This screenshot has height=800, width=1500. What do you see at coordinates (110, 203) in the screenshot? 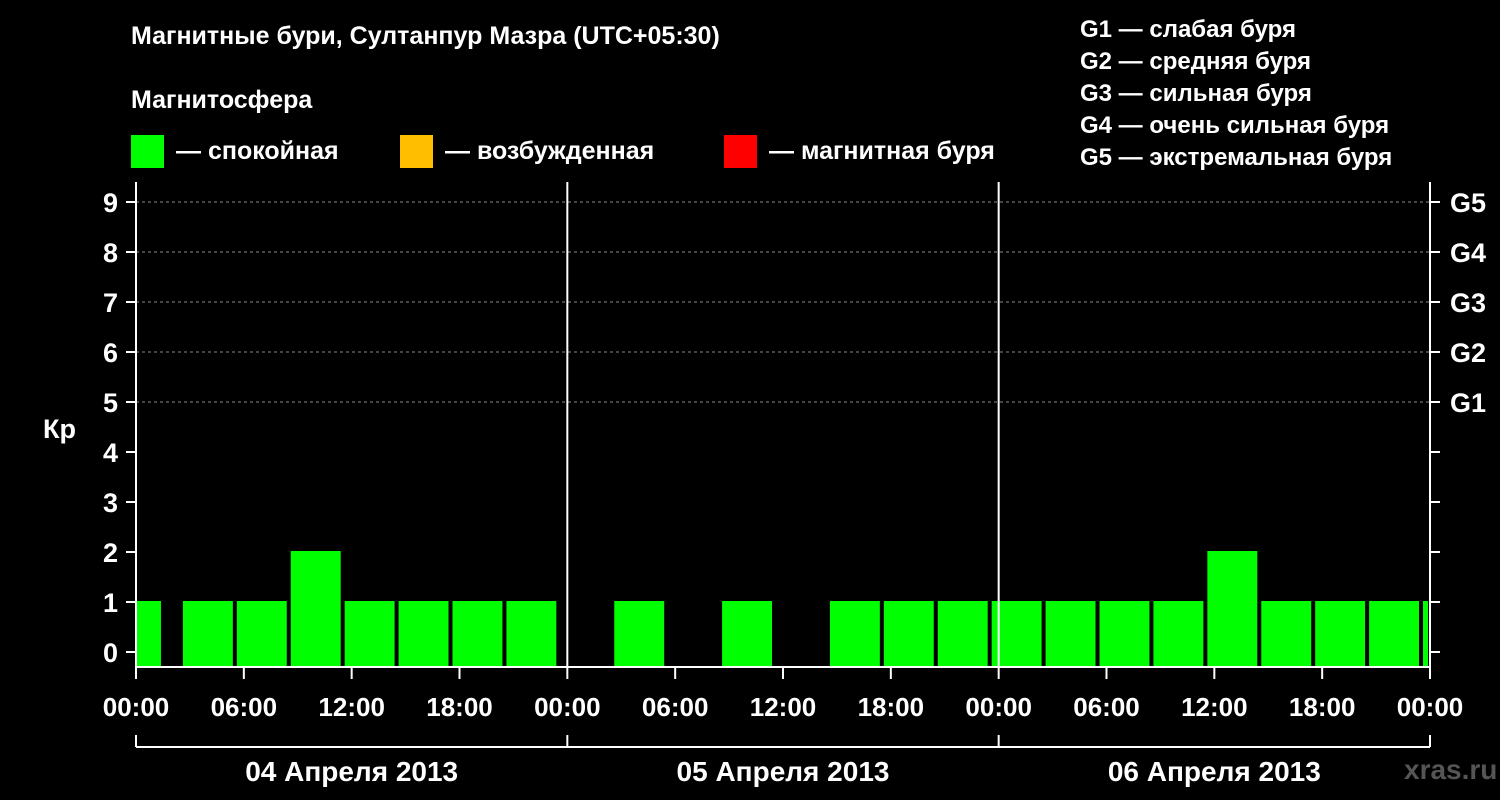
I see `y-tick-label: 9` at bounding box center [110, 203].